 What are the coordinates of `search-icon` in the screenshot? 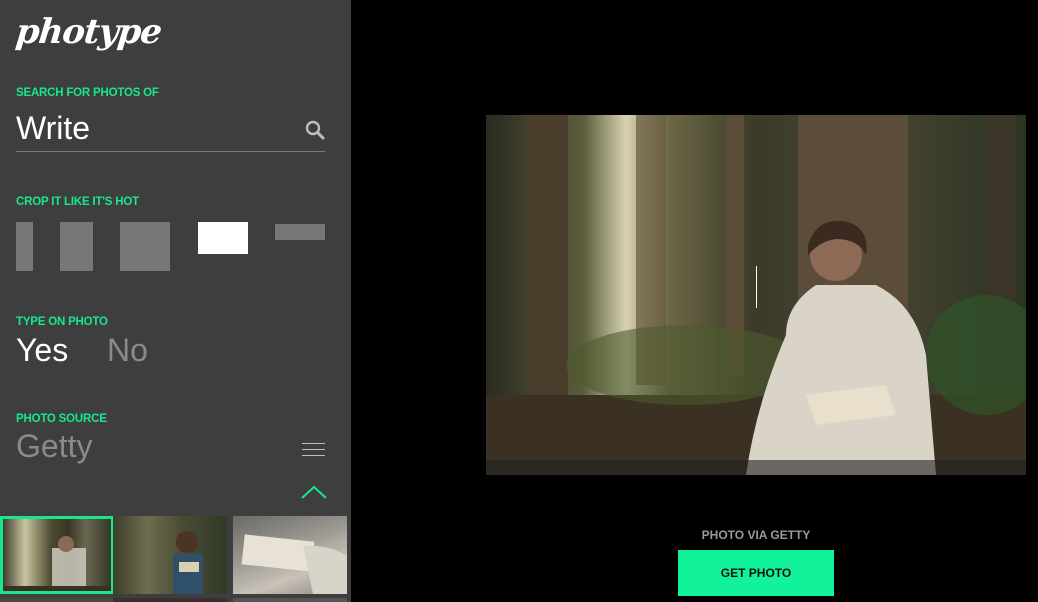 It's located at (315, 130).